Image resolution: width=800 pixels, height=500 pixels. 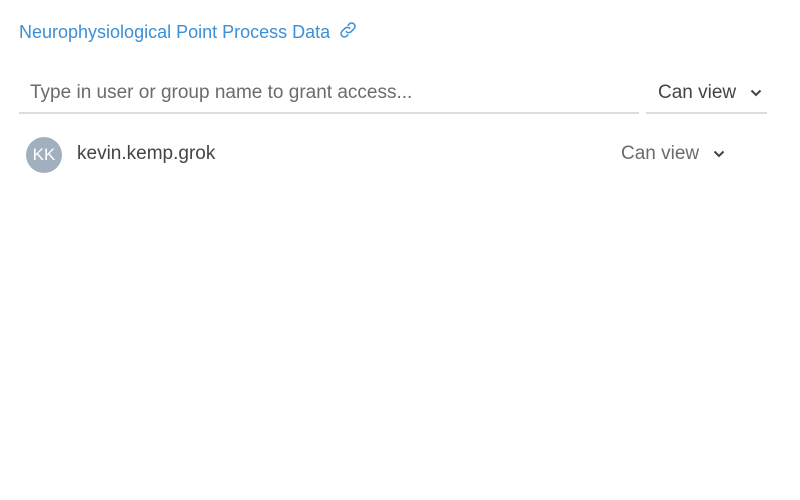 I want to click on dataset-title: Neurophysiological Point Process Data, so click(x=175, y=32).